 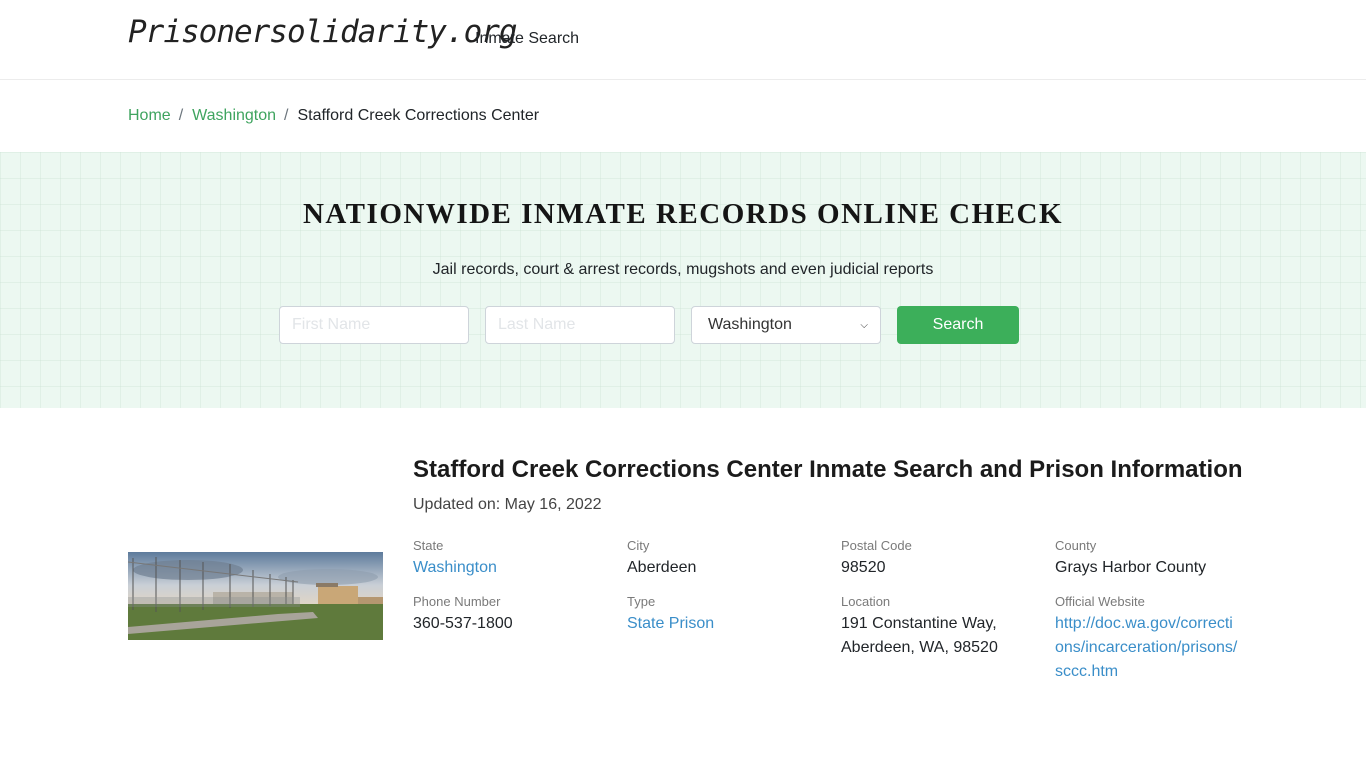 What do you see at coordinates (948, 559) in the screenshot?
I see `info-postal-code: Postal Code 98520` at bounding box center [948, 559].